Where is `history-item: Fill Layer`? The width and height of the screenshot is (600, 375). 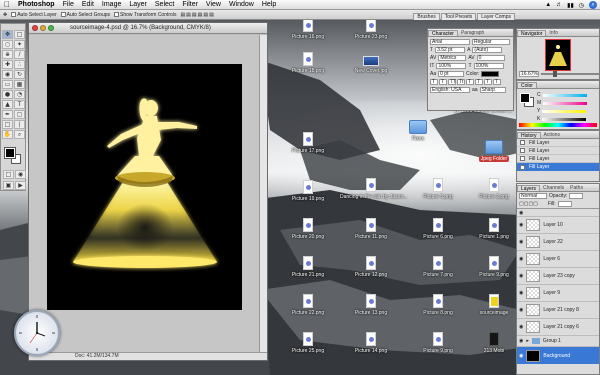
history-item: Fill Layer is located at coordinates (558, 143).